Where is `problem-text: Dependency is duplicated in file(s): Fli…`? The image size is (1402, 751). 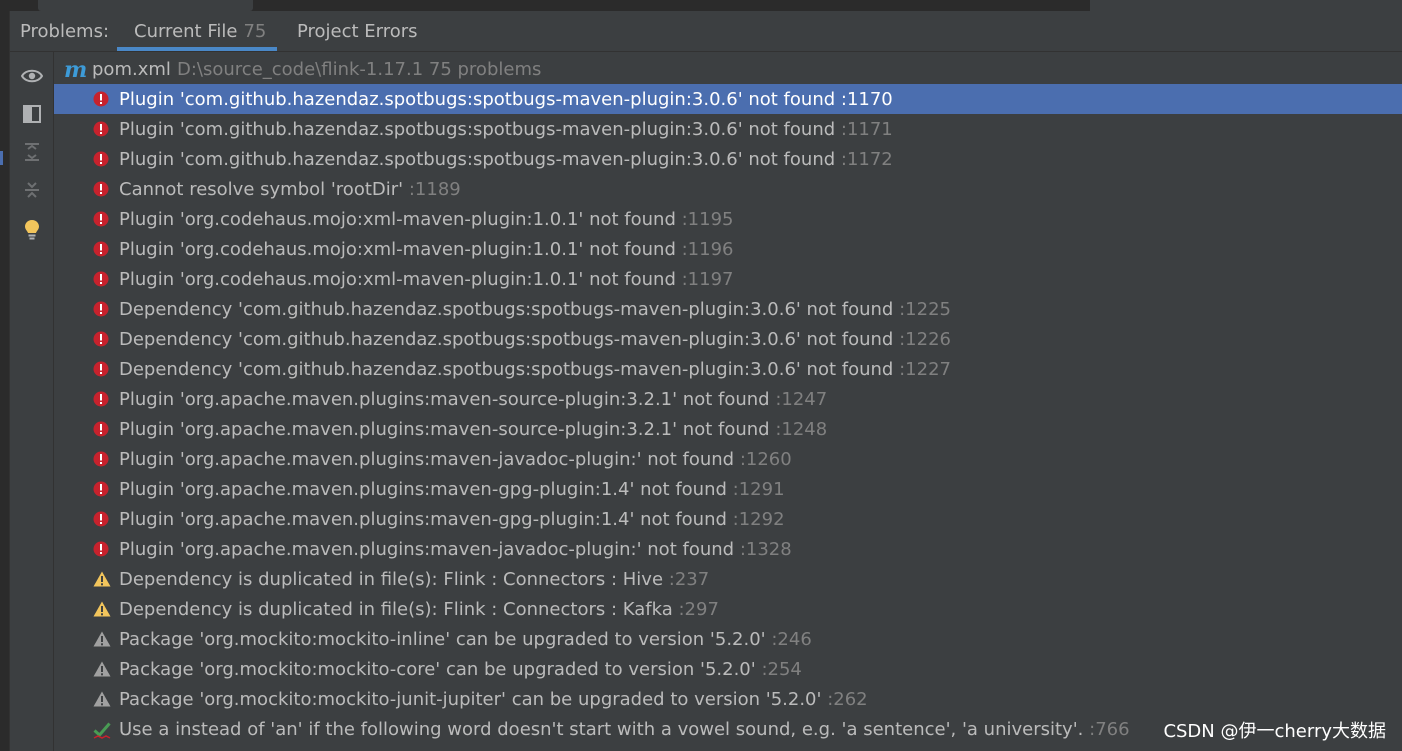 problem-text: Dependency is duplicated in file(s): Fli… is located at coordinates (419, 609).